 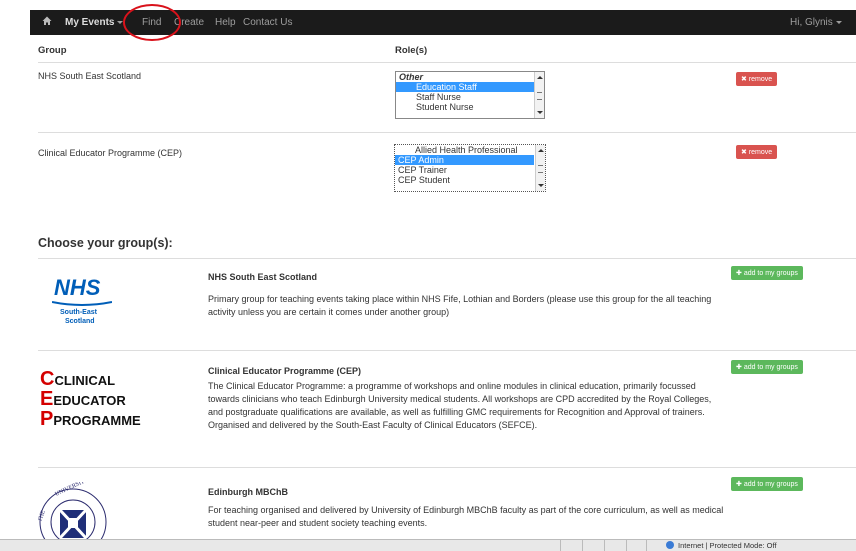 What do you see at coordinates (470, 87) in the screenshot?
I see `role-option: Education Staff` at bounding box center [470, 87].